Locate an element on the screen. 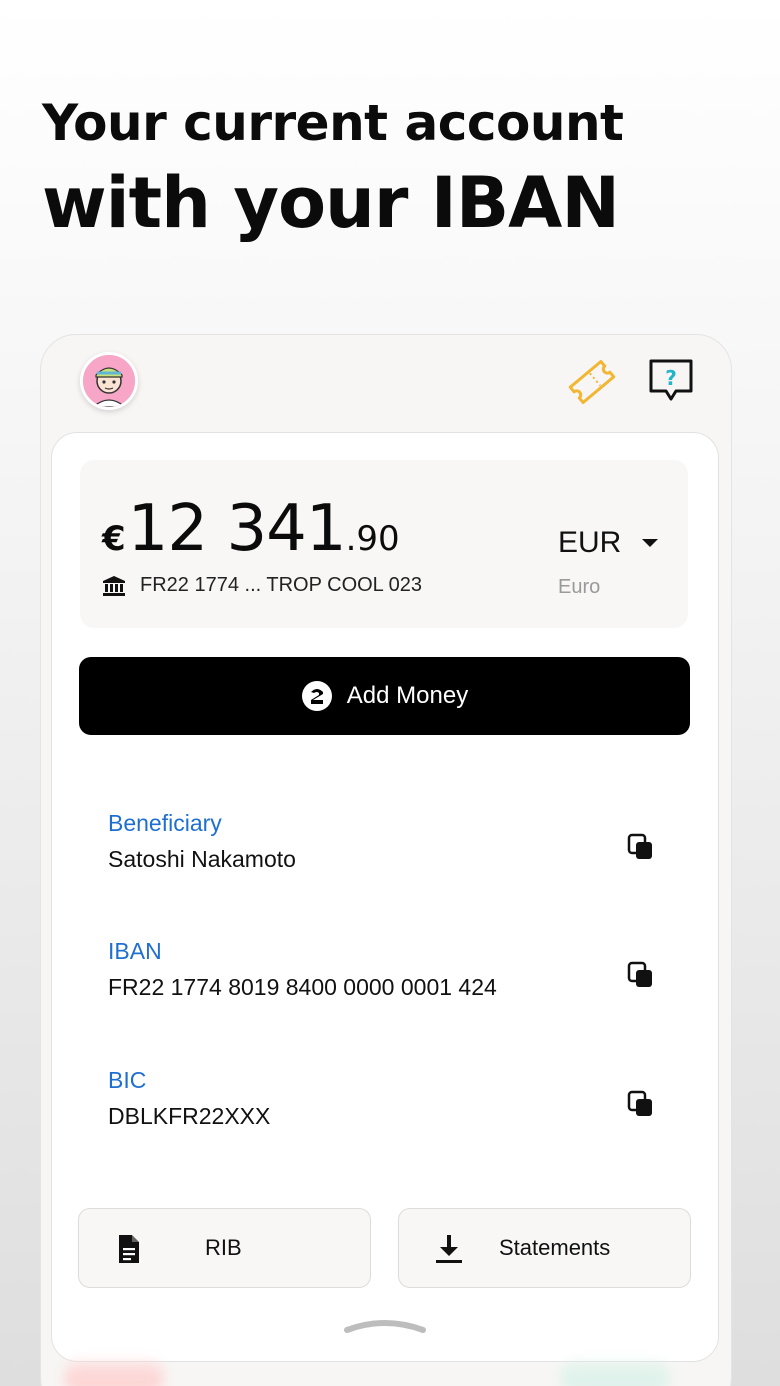  headline: Your current account with your IBAN is located at coordinates (333, 170).